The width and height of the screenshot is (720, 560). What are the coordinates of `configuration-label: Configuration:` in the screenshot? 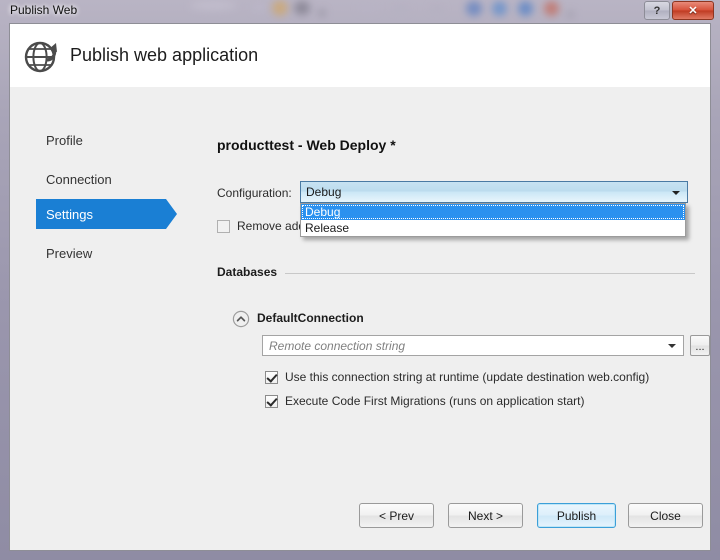 It's located at (254, 193).